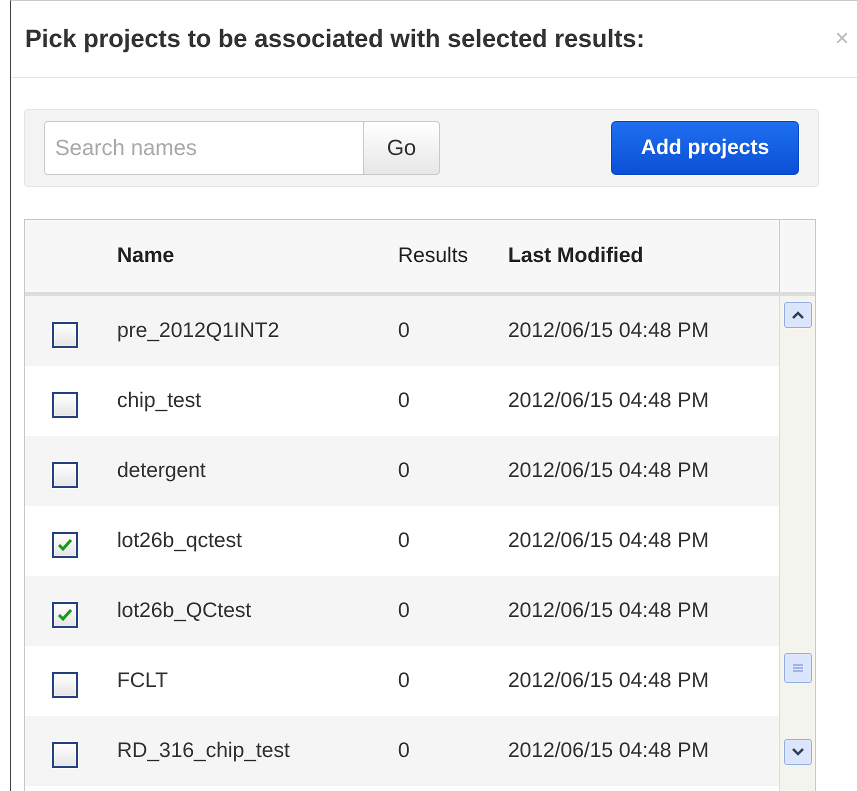 The image size is (857, 791). What do you see at coordinates (402, 148) in the screenshot?
I see `go-button: Go` at bounding box center [402, 148].